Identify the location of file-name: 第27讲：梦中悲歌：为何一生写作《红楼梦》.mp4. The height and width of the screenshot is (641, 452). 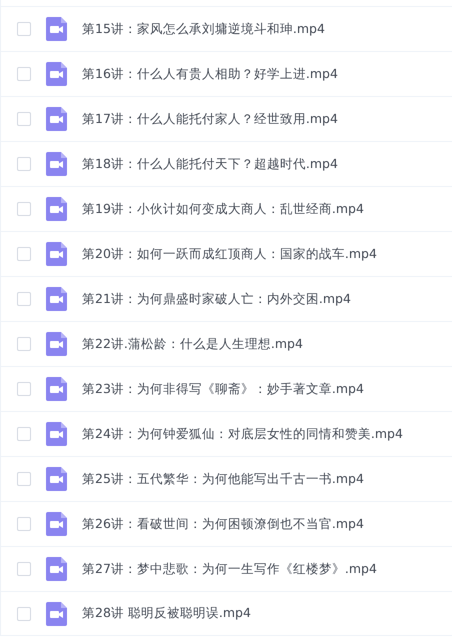
(229, 569).